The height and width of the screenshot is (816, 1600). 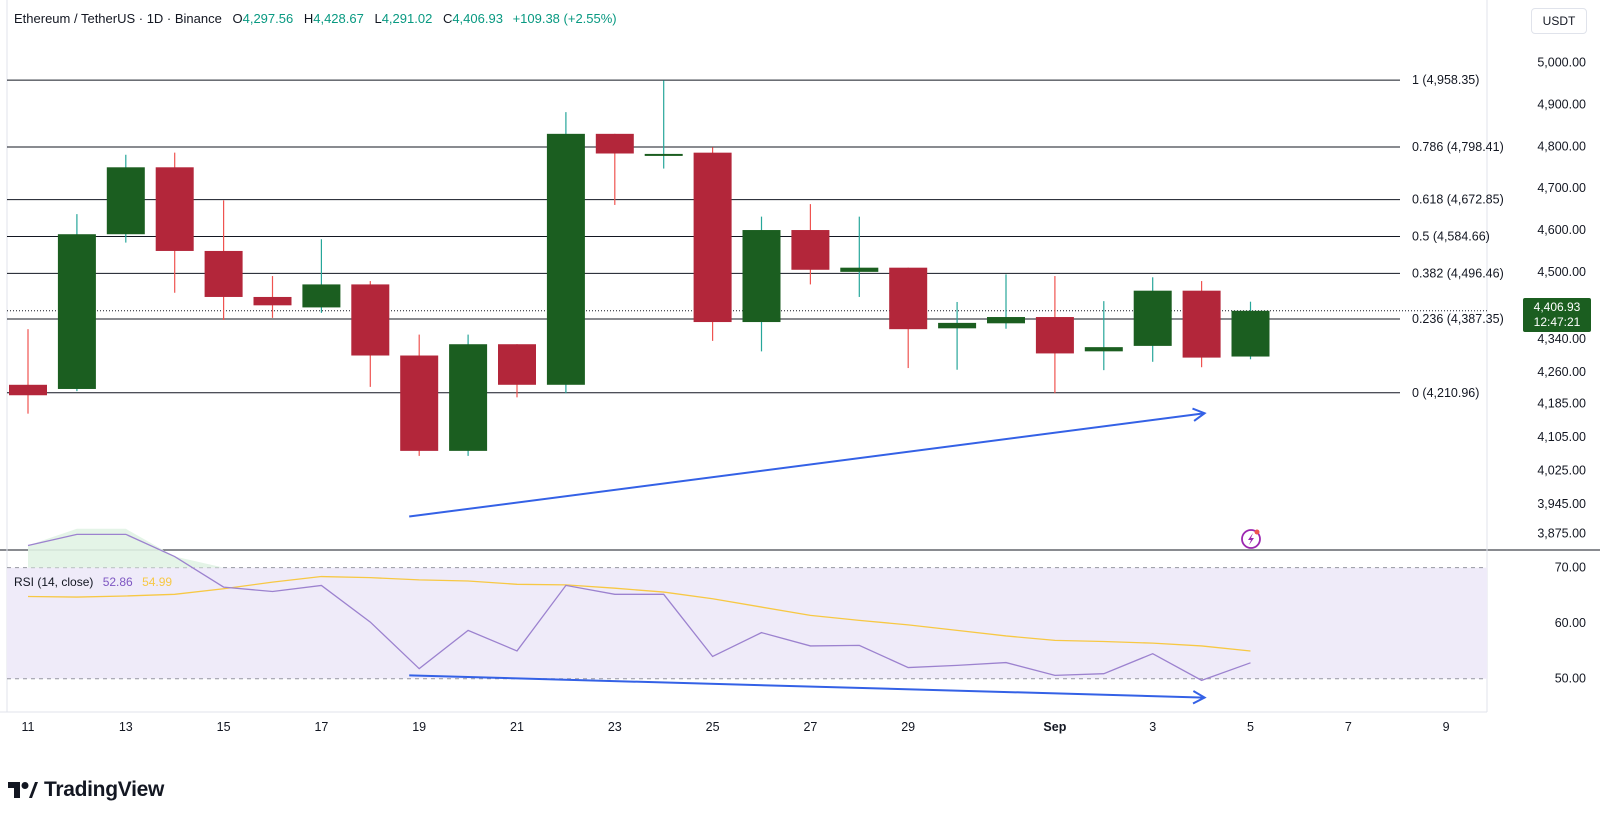 What do you see at coordinates (1458, 273) in the screenshot?
I see `fib-level-label: 0.382 (4,496.46)` at bounding box center [1458, 273].